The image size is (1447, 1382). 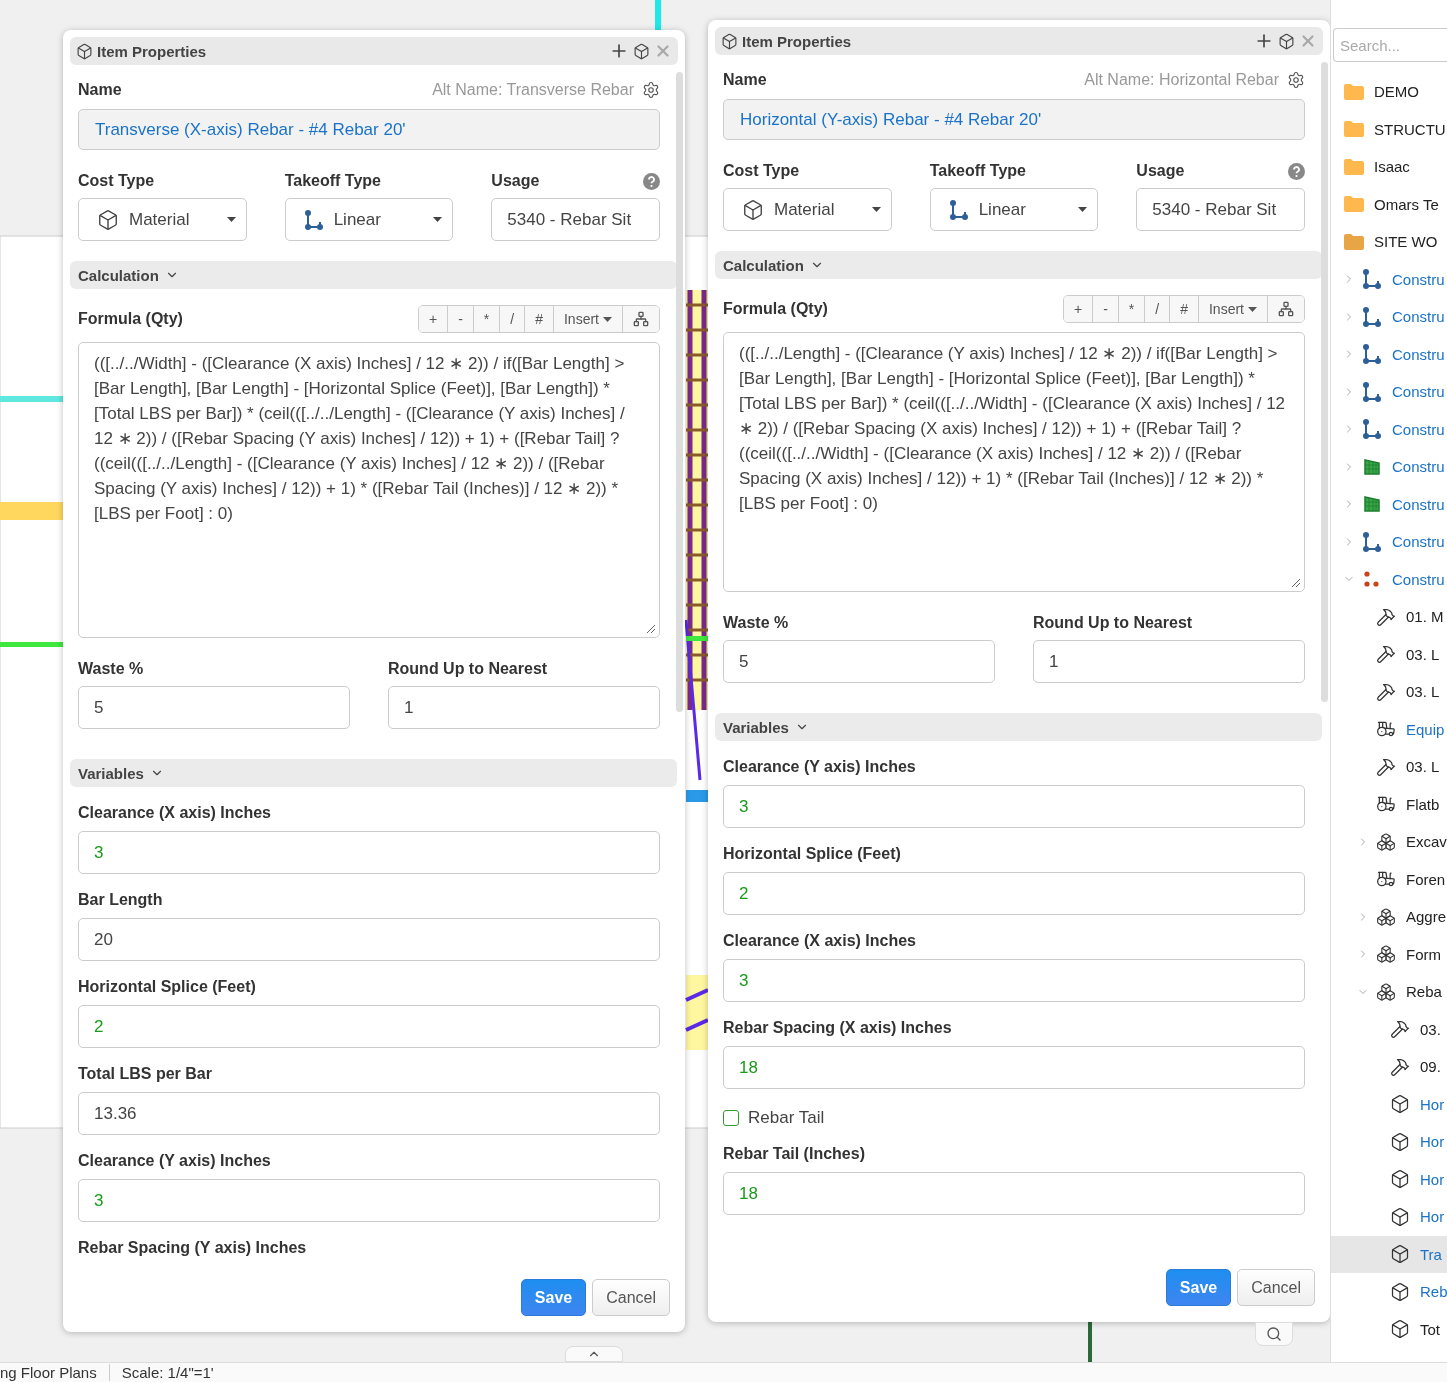 What do you see at coordinates (369, 490) in the screenshot?
I see `formula-field: (([../../Width] - ([Clearance (X axis) Inches] / 12 ∗ 2)) / if([Bar Length] > [Bar Length], [Bar Length] - [Horizontal Splice (Feet)], [Bar Length]) * [Total LBS per Bar]) * (ceil(([../../Length] - ([Clearance (Y axis) Inches] / 12 ∗ 2)) / ([Rebar Spacing (Y axis) Inches] / 12)) + 1) + ([Rebar Tail] ? ((ceil(([../../Length] - ([Clearance (Y axis) Inches] / 12 ∗ 2)) / ([Rebar Spacing (Y axis) Inches] / 12)) + 1) * ([Rebar Tail (Inches)] / 12 ∗ 2)) * [LBS per Foot] : 0)` at bounding box center [369, 490].